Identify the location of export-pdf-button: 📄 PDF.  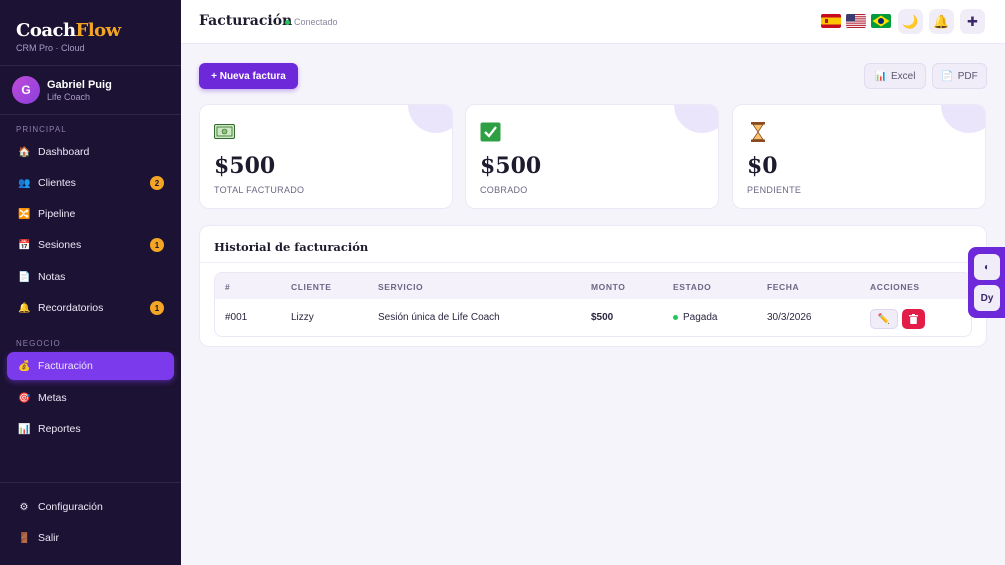
(959, 76).